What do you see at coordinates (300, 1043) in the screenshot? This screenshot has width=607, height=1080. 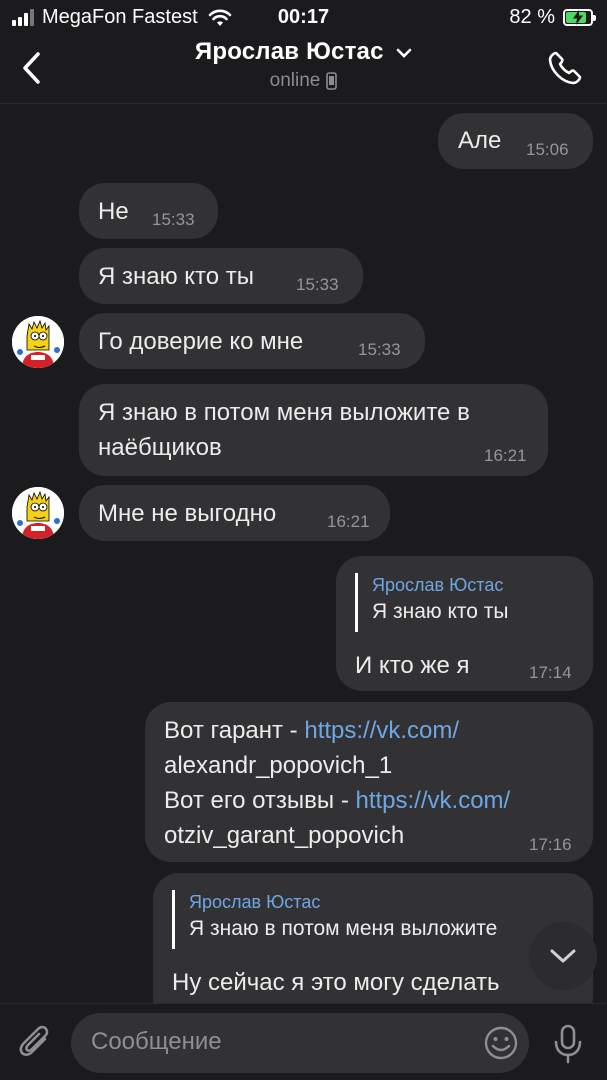 I see `message-input: Сообщение` at bounding box center [300, 1043].